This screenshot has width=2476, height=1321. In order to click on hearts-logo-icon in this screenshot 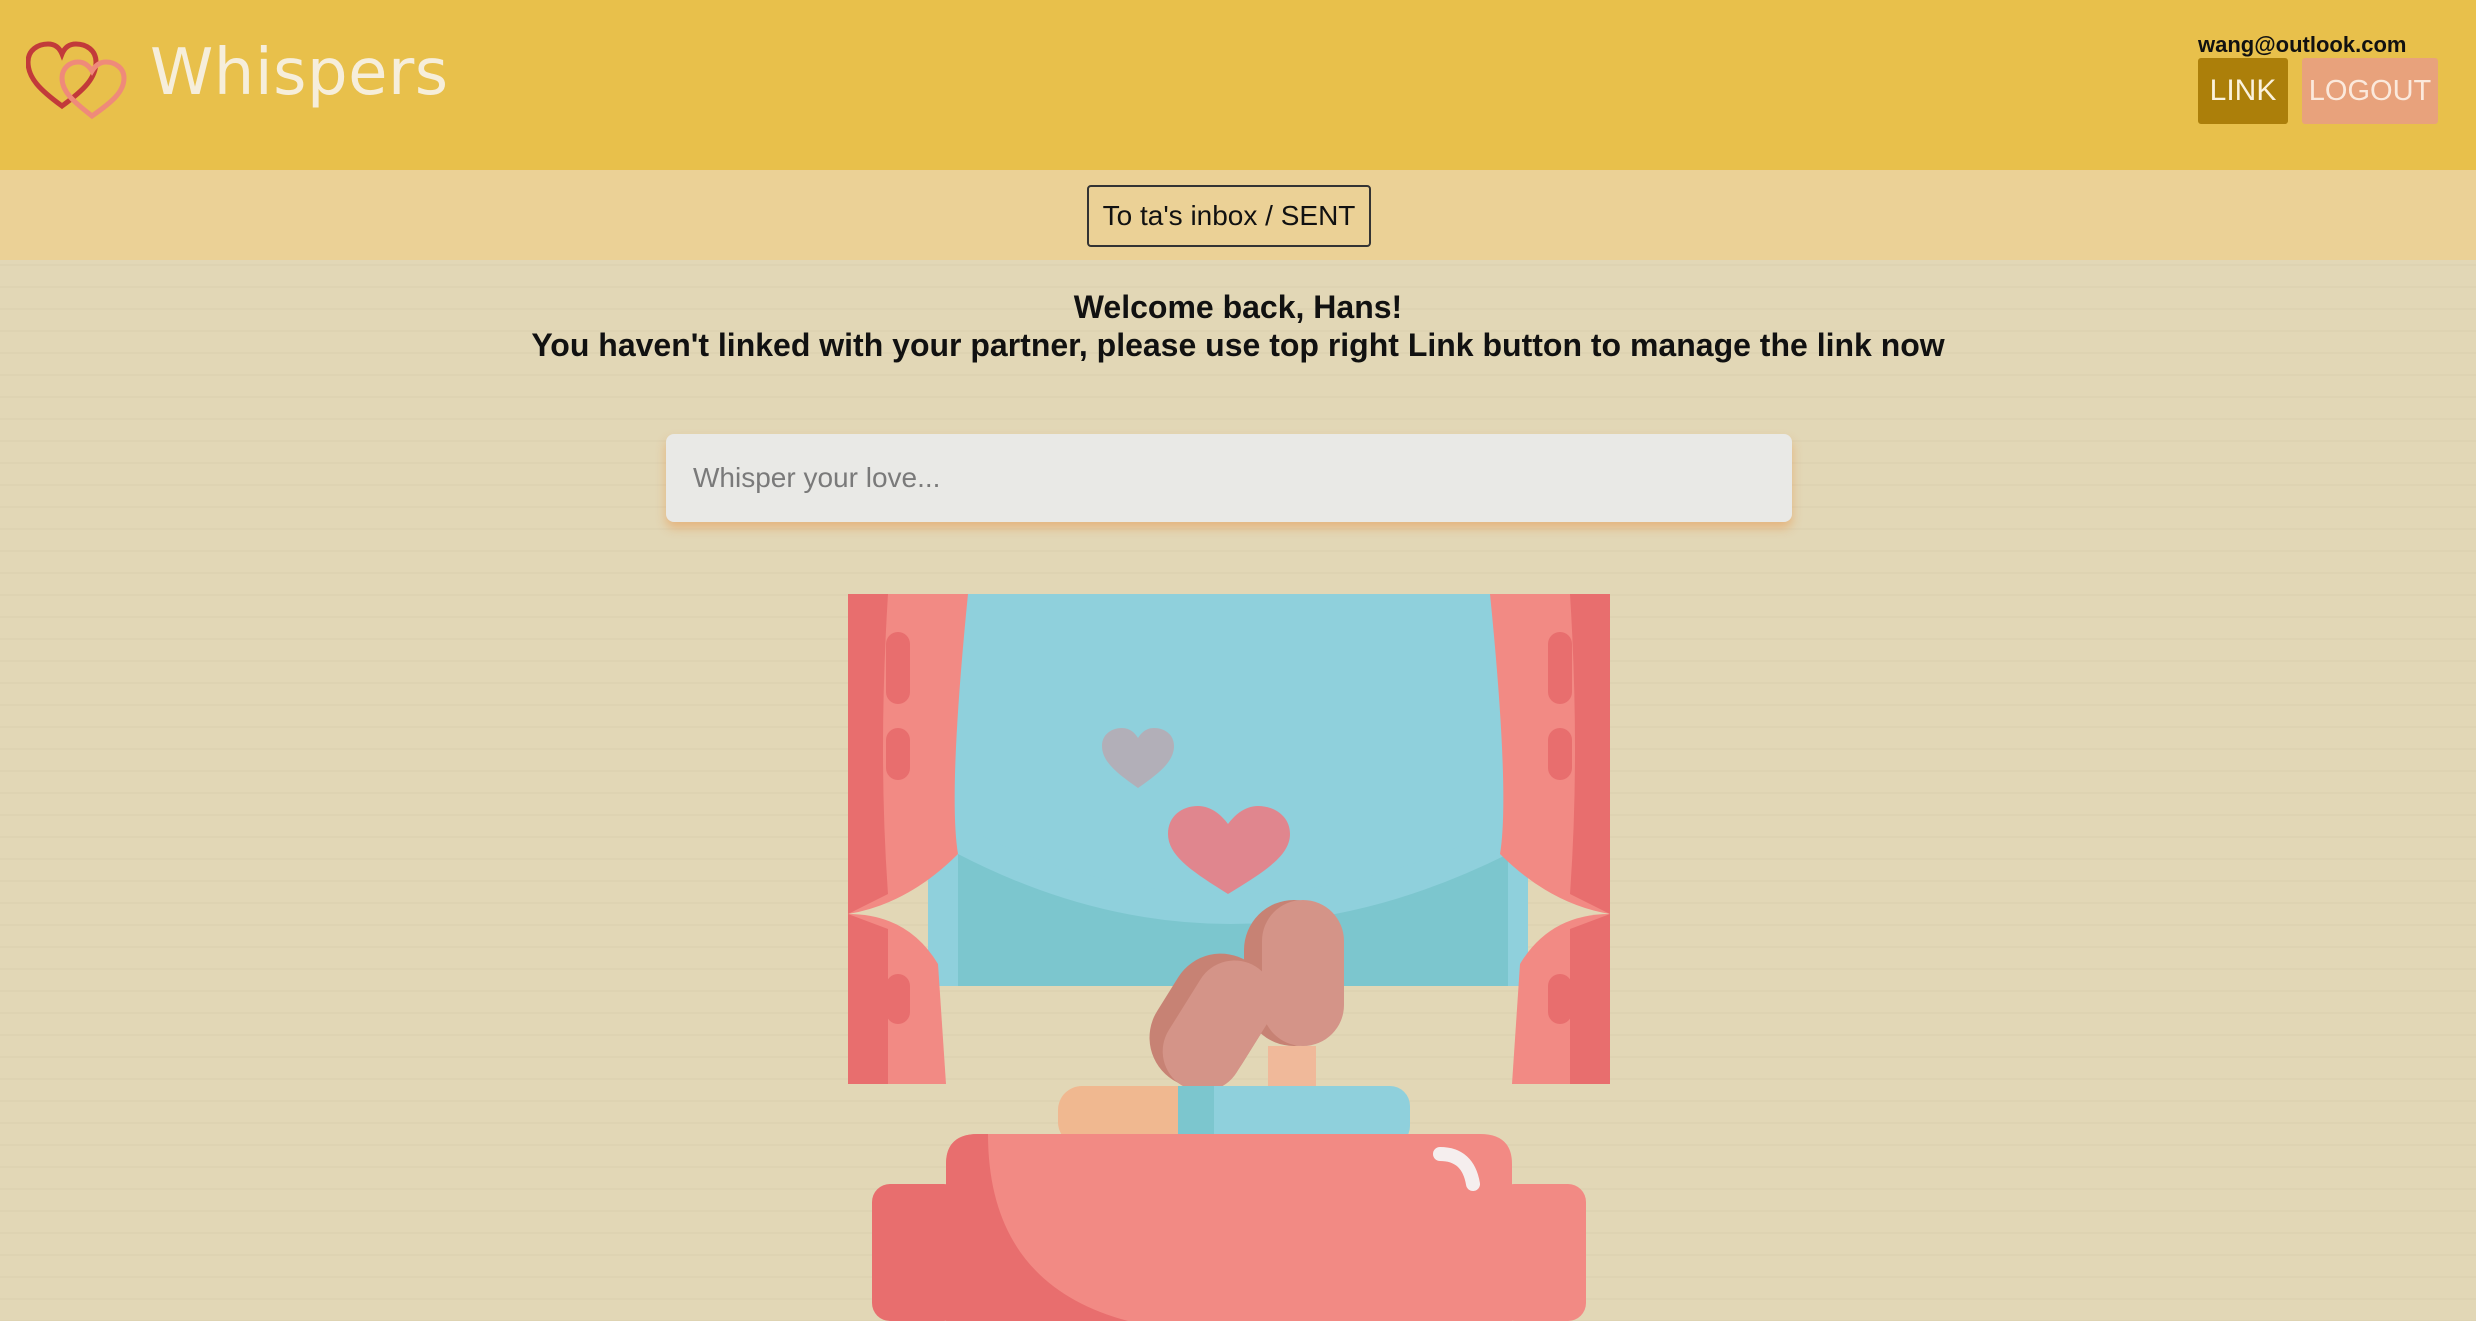, I will do `click(76, 80)`.